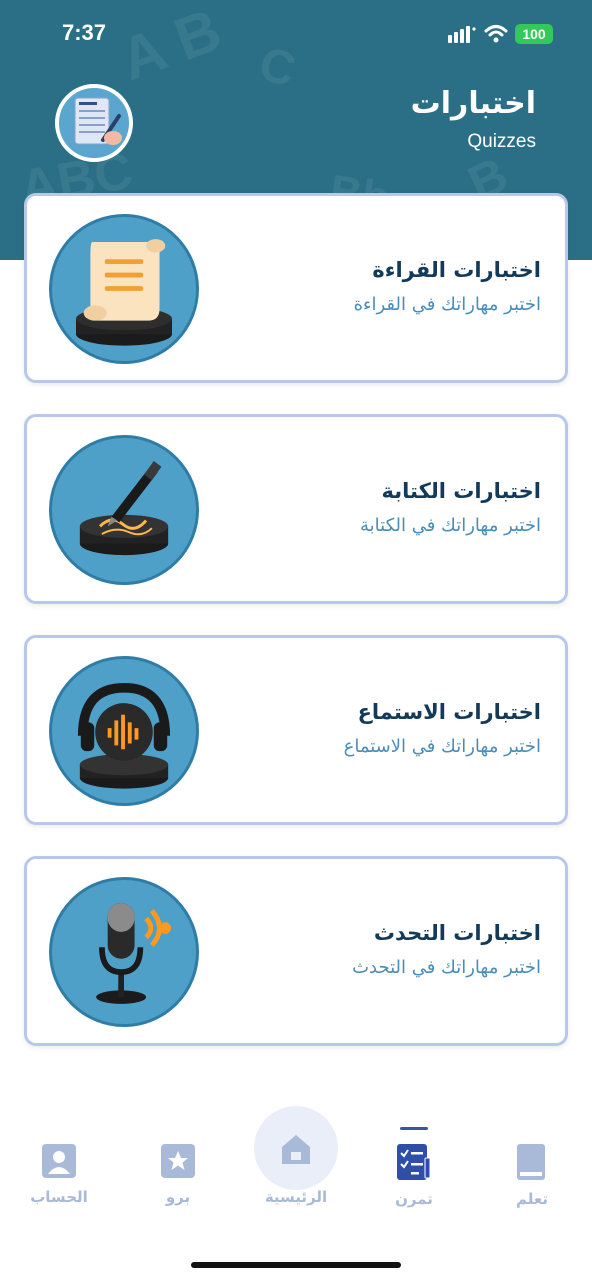  What do you see at coordinates (414, 1128) in the screenshot?
I see `active-tab-indicator` at bounding box center [414, 1128].